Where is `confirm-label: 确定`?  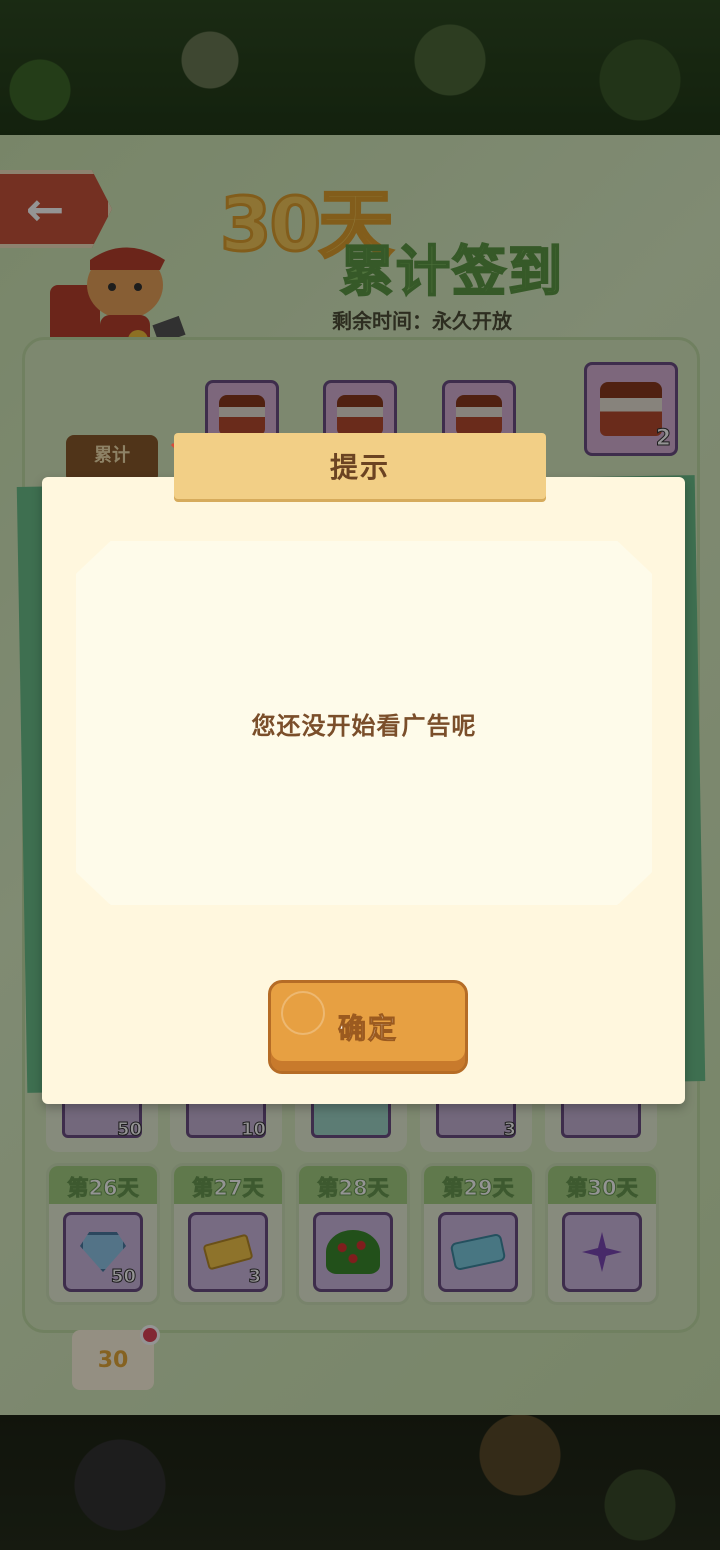 confirm-label: 确定 is located at coordinates (367, 1029).